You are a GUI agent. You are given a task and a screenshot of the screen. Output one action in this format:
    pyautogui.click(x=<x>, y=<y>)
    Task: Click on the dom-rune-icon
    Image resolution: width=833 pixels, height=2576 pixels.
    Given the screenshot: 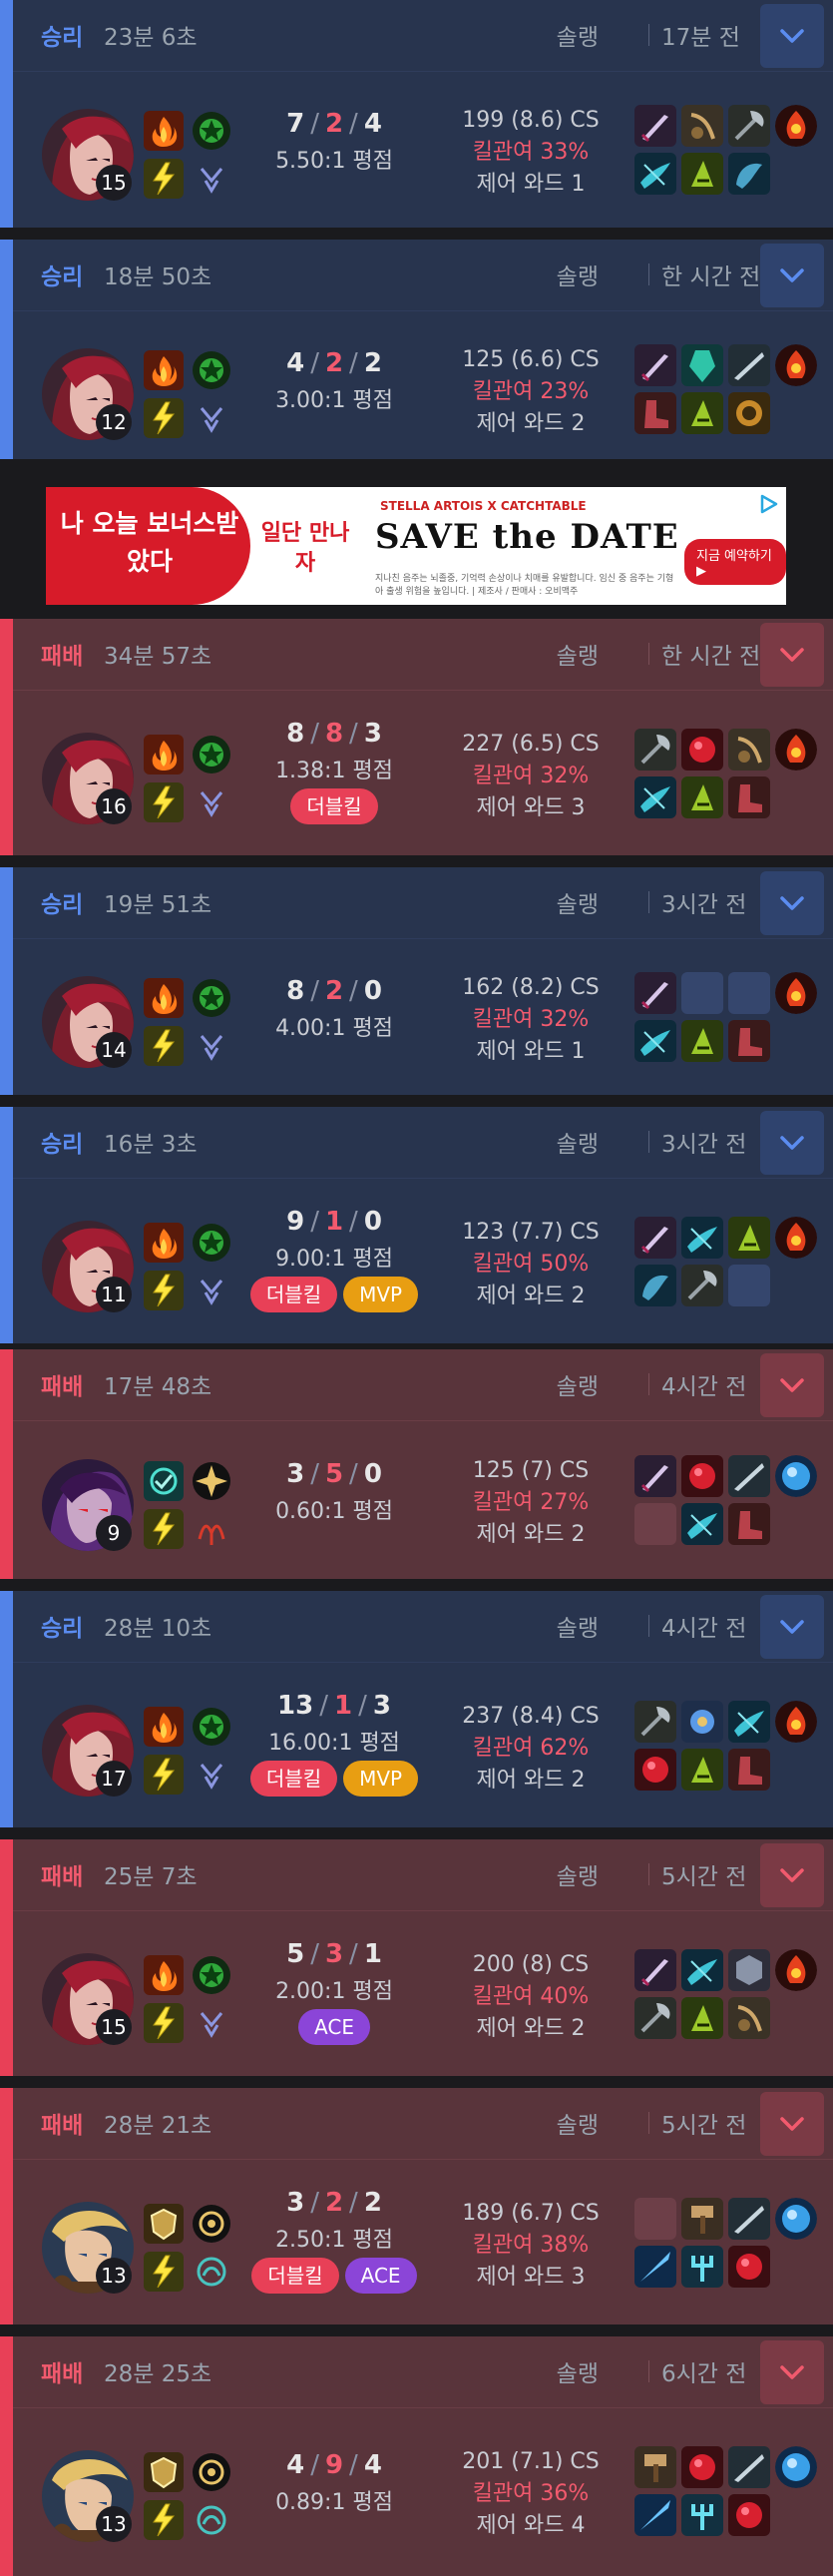 What is the action you would take?
    pyautogui.click(x=212, y=1529)
    